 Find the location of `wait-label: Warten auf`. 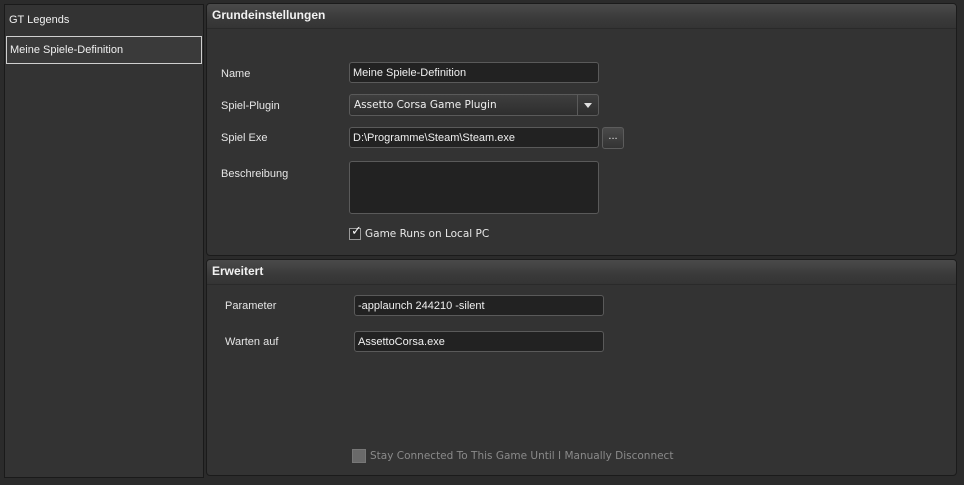

wait-label: Warten auf is located at coordinates (252, 342).